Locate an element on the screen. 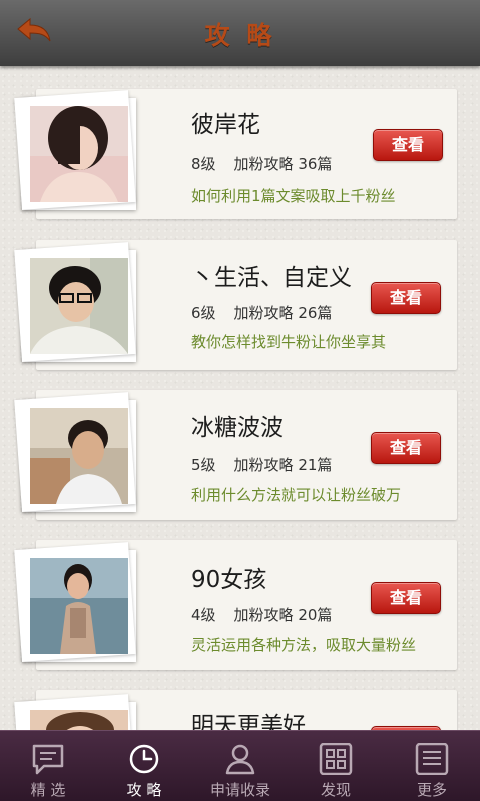  tab-discover: 发现 is located at coordinates (336, 766).